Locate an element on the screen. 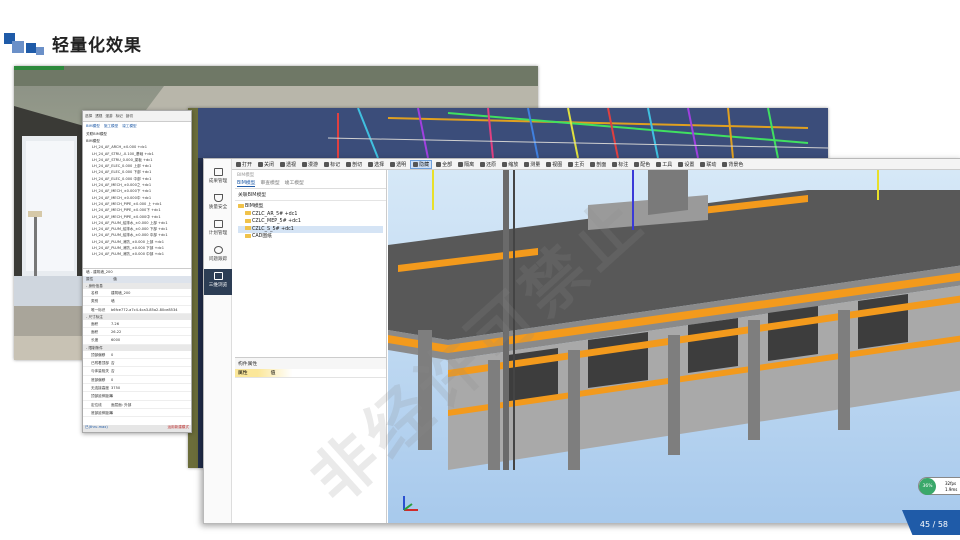 The width and height of the screenshot is (960, 540). toolbar-item: 选择 is located at coordinates (88, 116).